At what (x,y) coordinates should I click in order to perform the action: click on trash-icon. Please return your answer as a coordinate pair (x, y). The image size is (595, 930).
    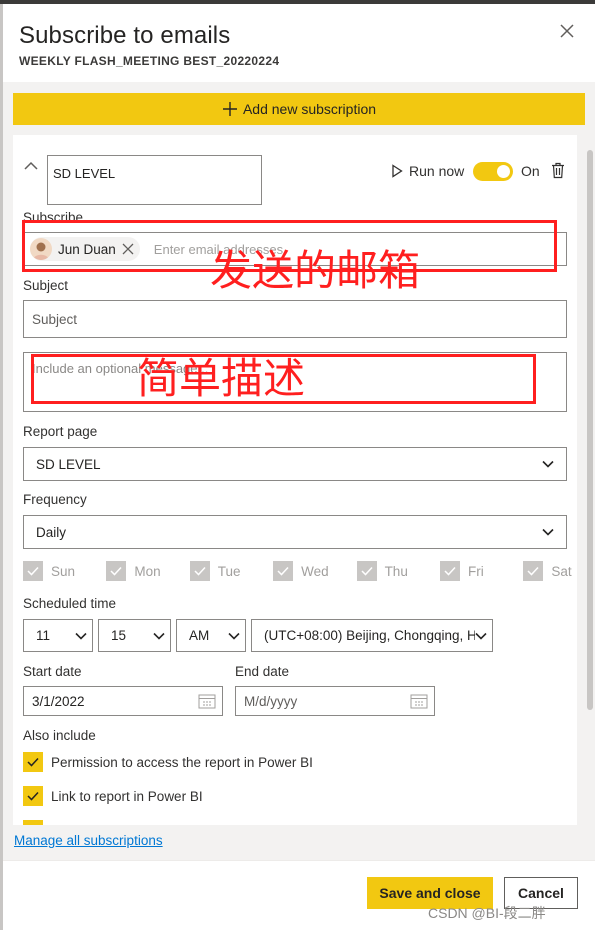
    Looking at the image, I should click on (558, 170).